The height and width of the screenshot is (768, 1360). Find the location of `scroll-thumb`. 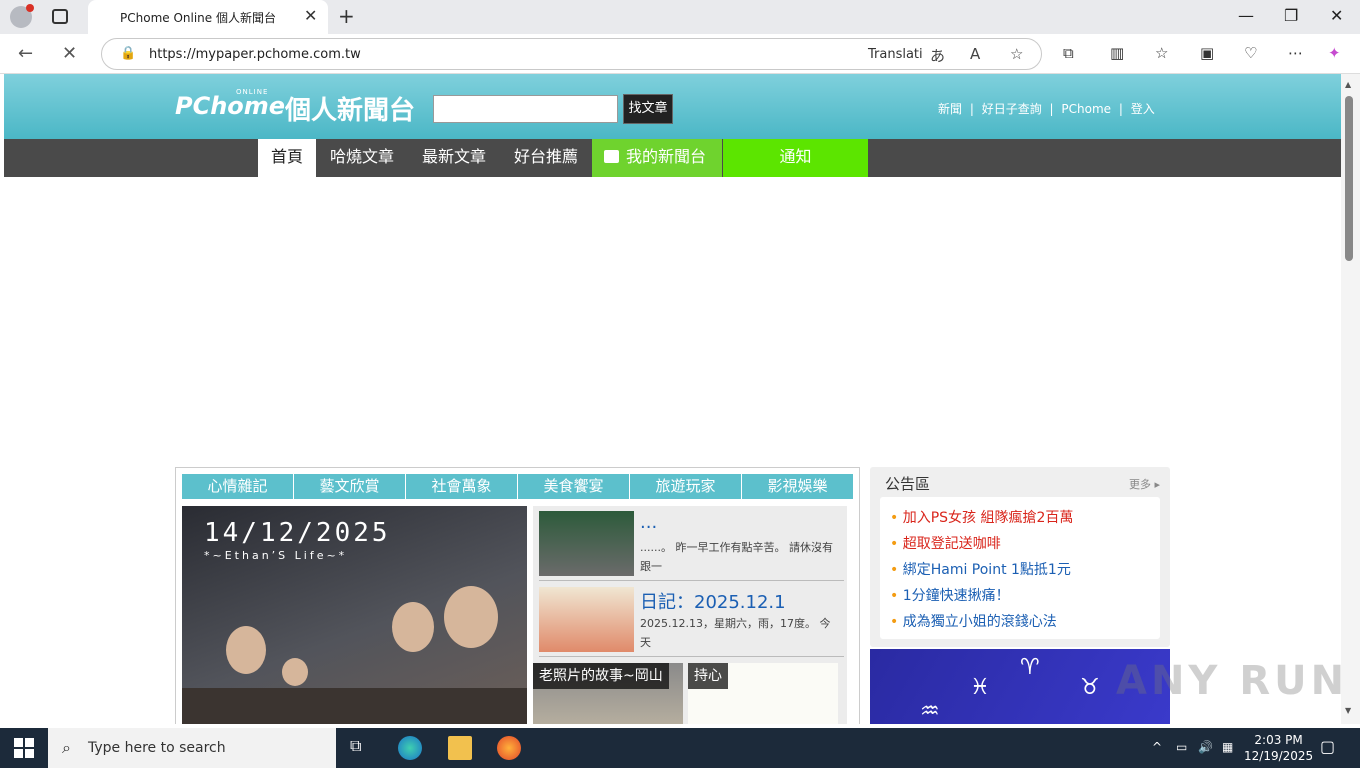

scroll-thumb is located at coordinates (1349, 178).